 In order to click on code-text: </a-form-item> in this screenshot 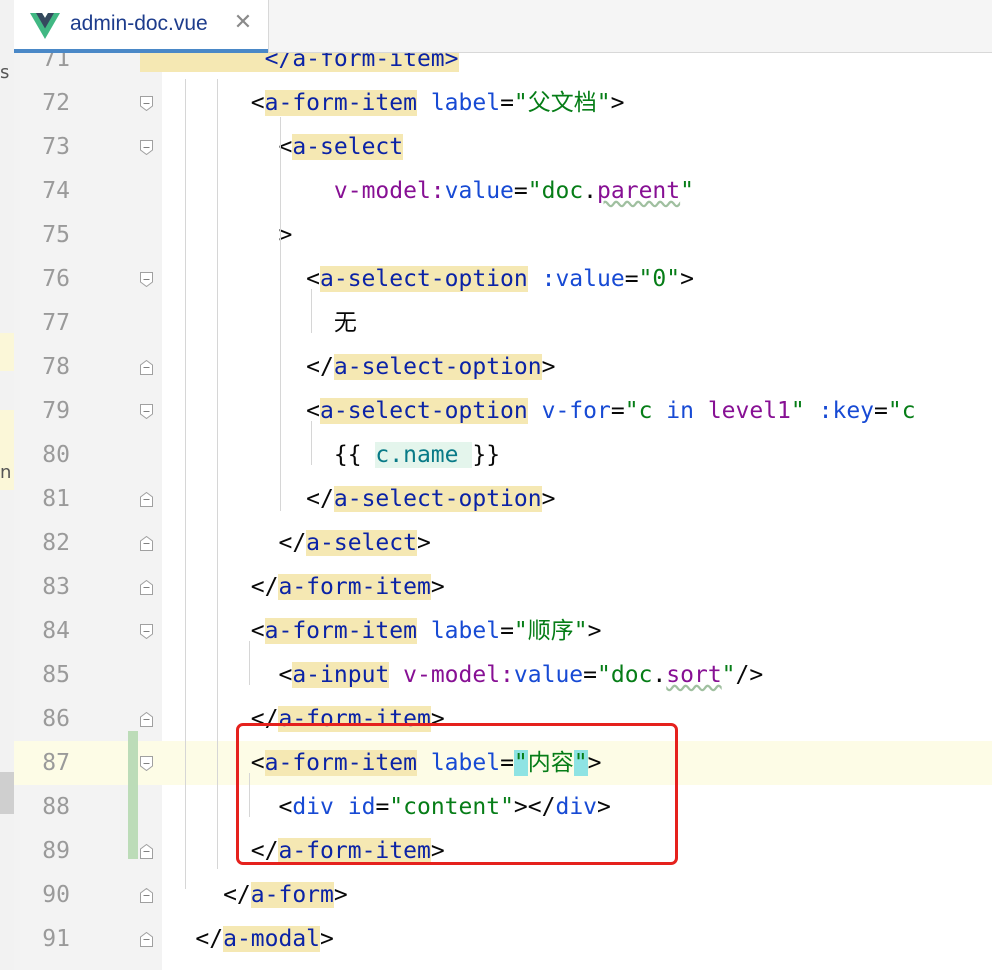, I will do `click(299, 67)`.